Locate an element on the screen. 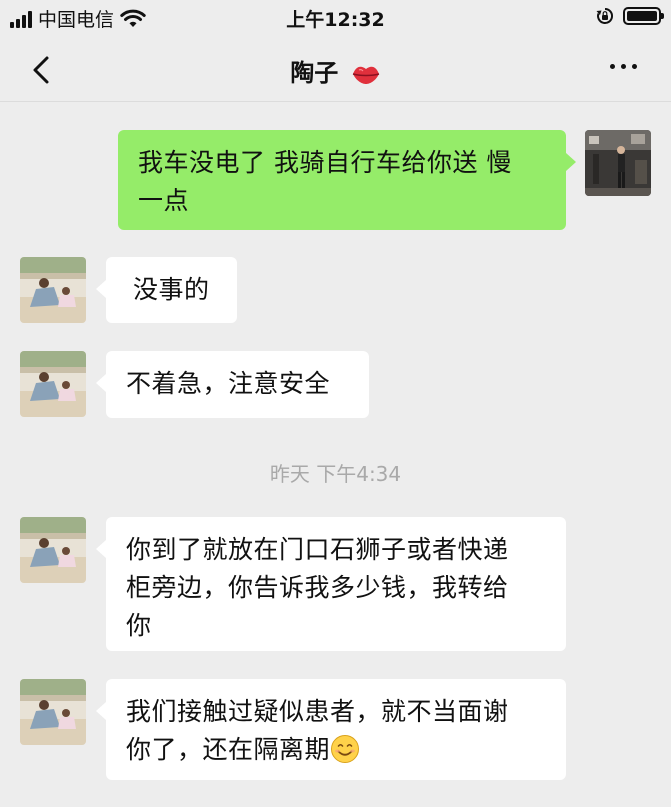 This screenshot has width=671, height=807. message-text: 没事的 is located at coordinates (171, 289).